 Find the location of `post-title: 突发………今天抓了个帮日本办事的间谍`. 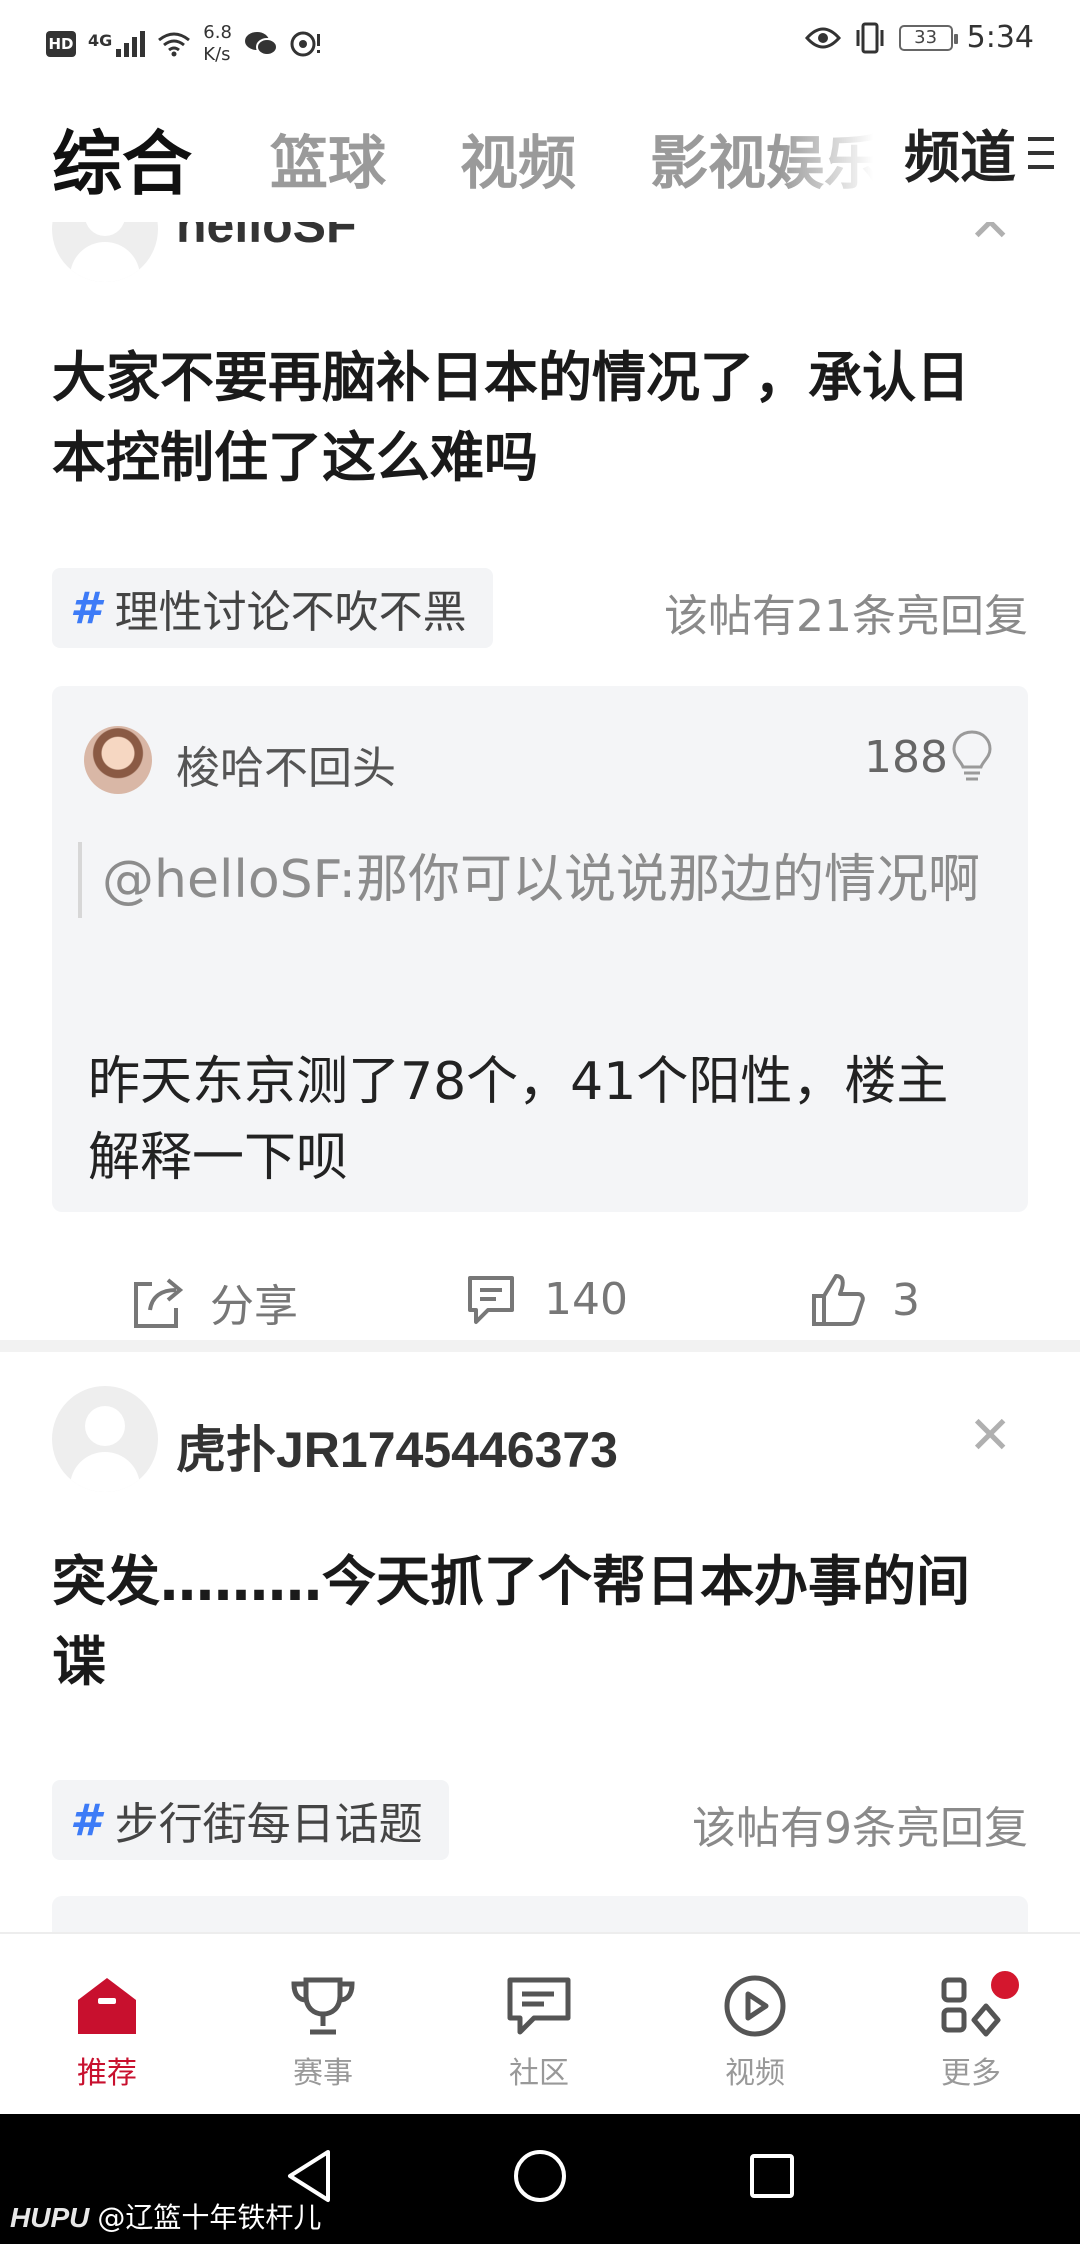

post-title: 突发………今天抓了个帮日本办事的间谍 is located at coordinates (532, 1622).